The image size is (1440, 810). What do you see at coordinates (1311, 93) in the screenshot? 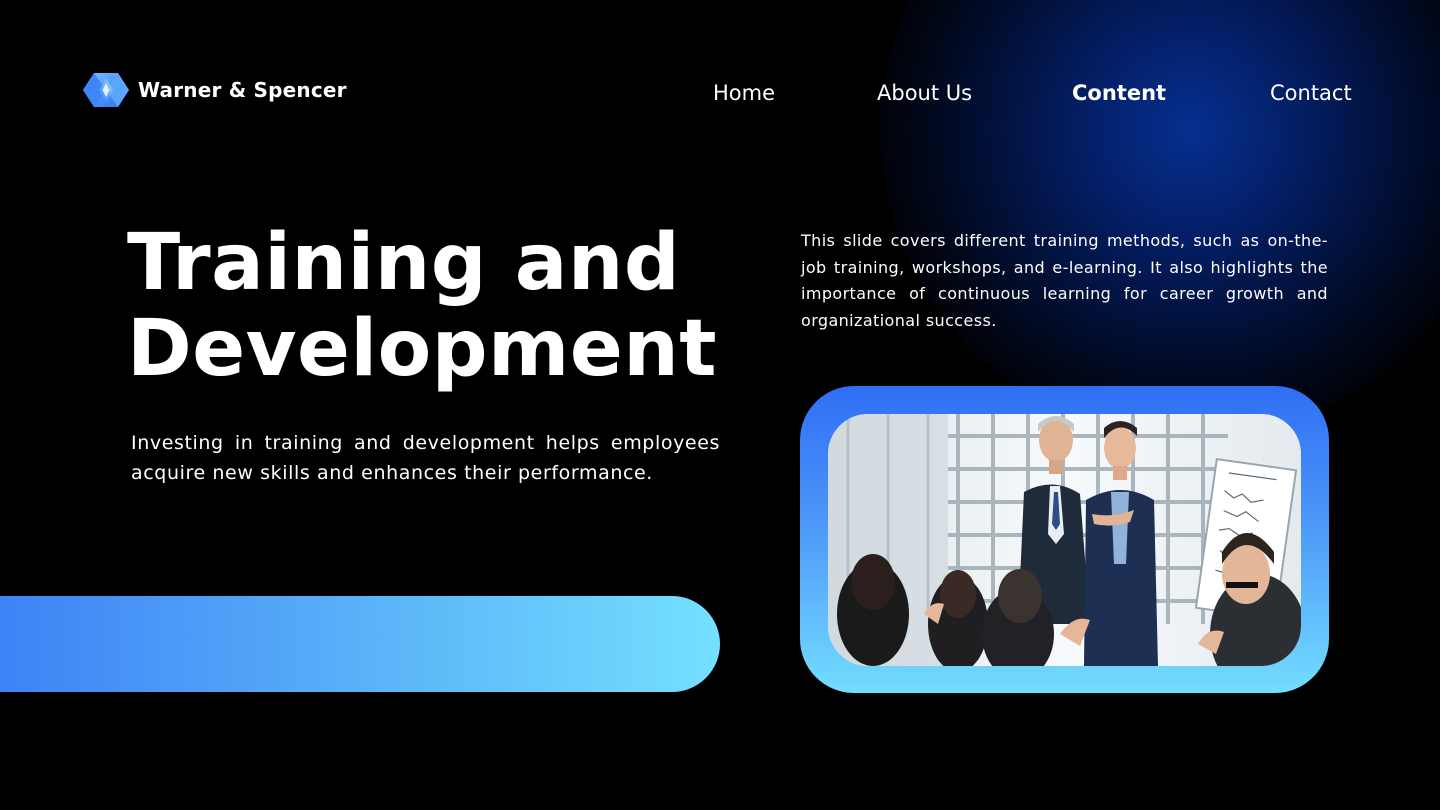
I see `nav-contact-link: Contact` at bounding box center [1311, 93].